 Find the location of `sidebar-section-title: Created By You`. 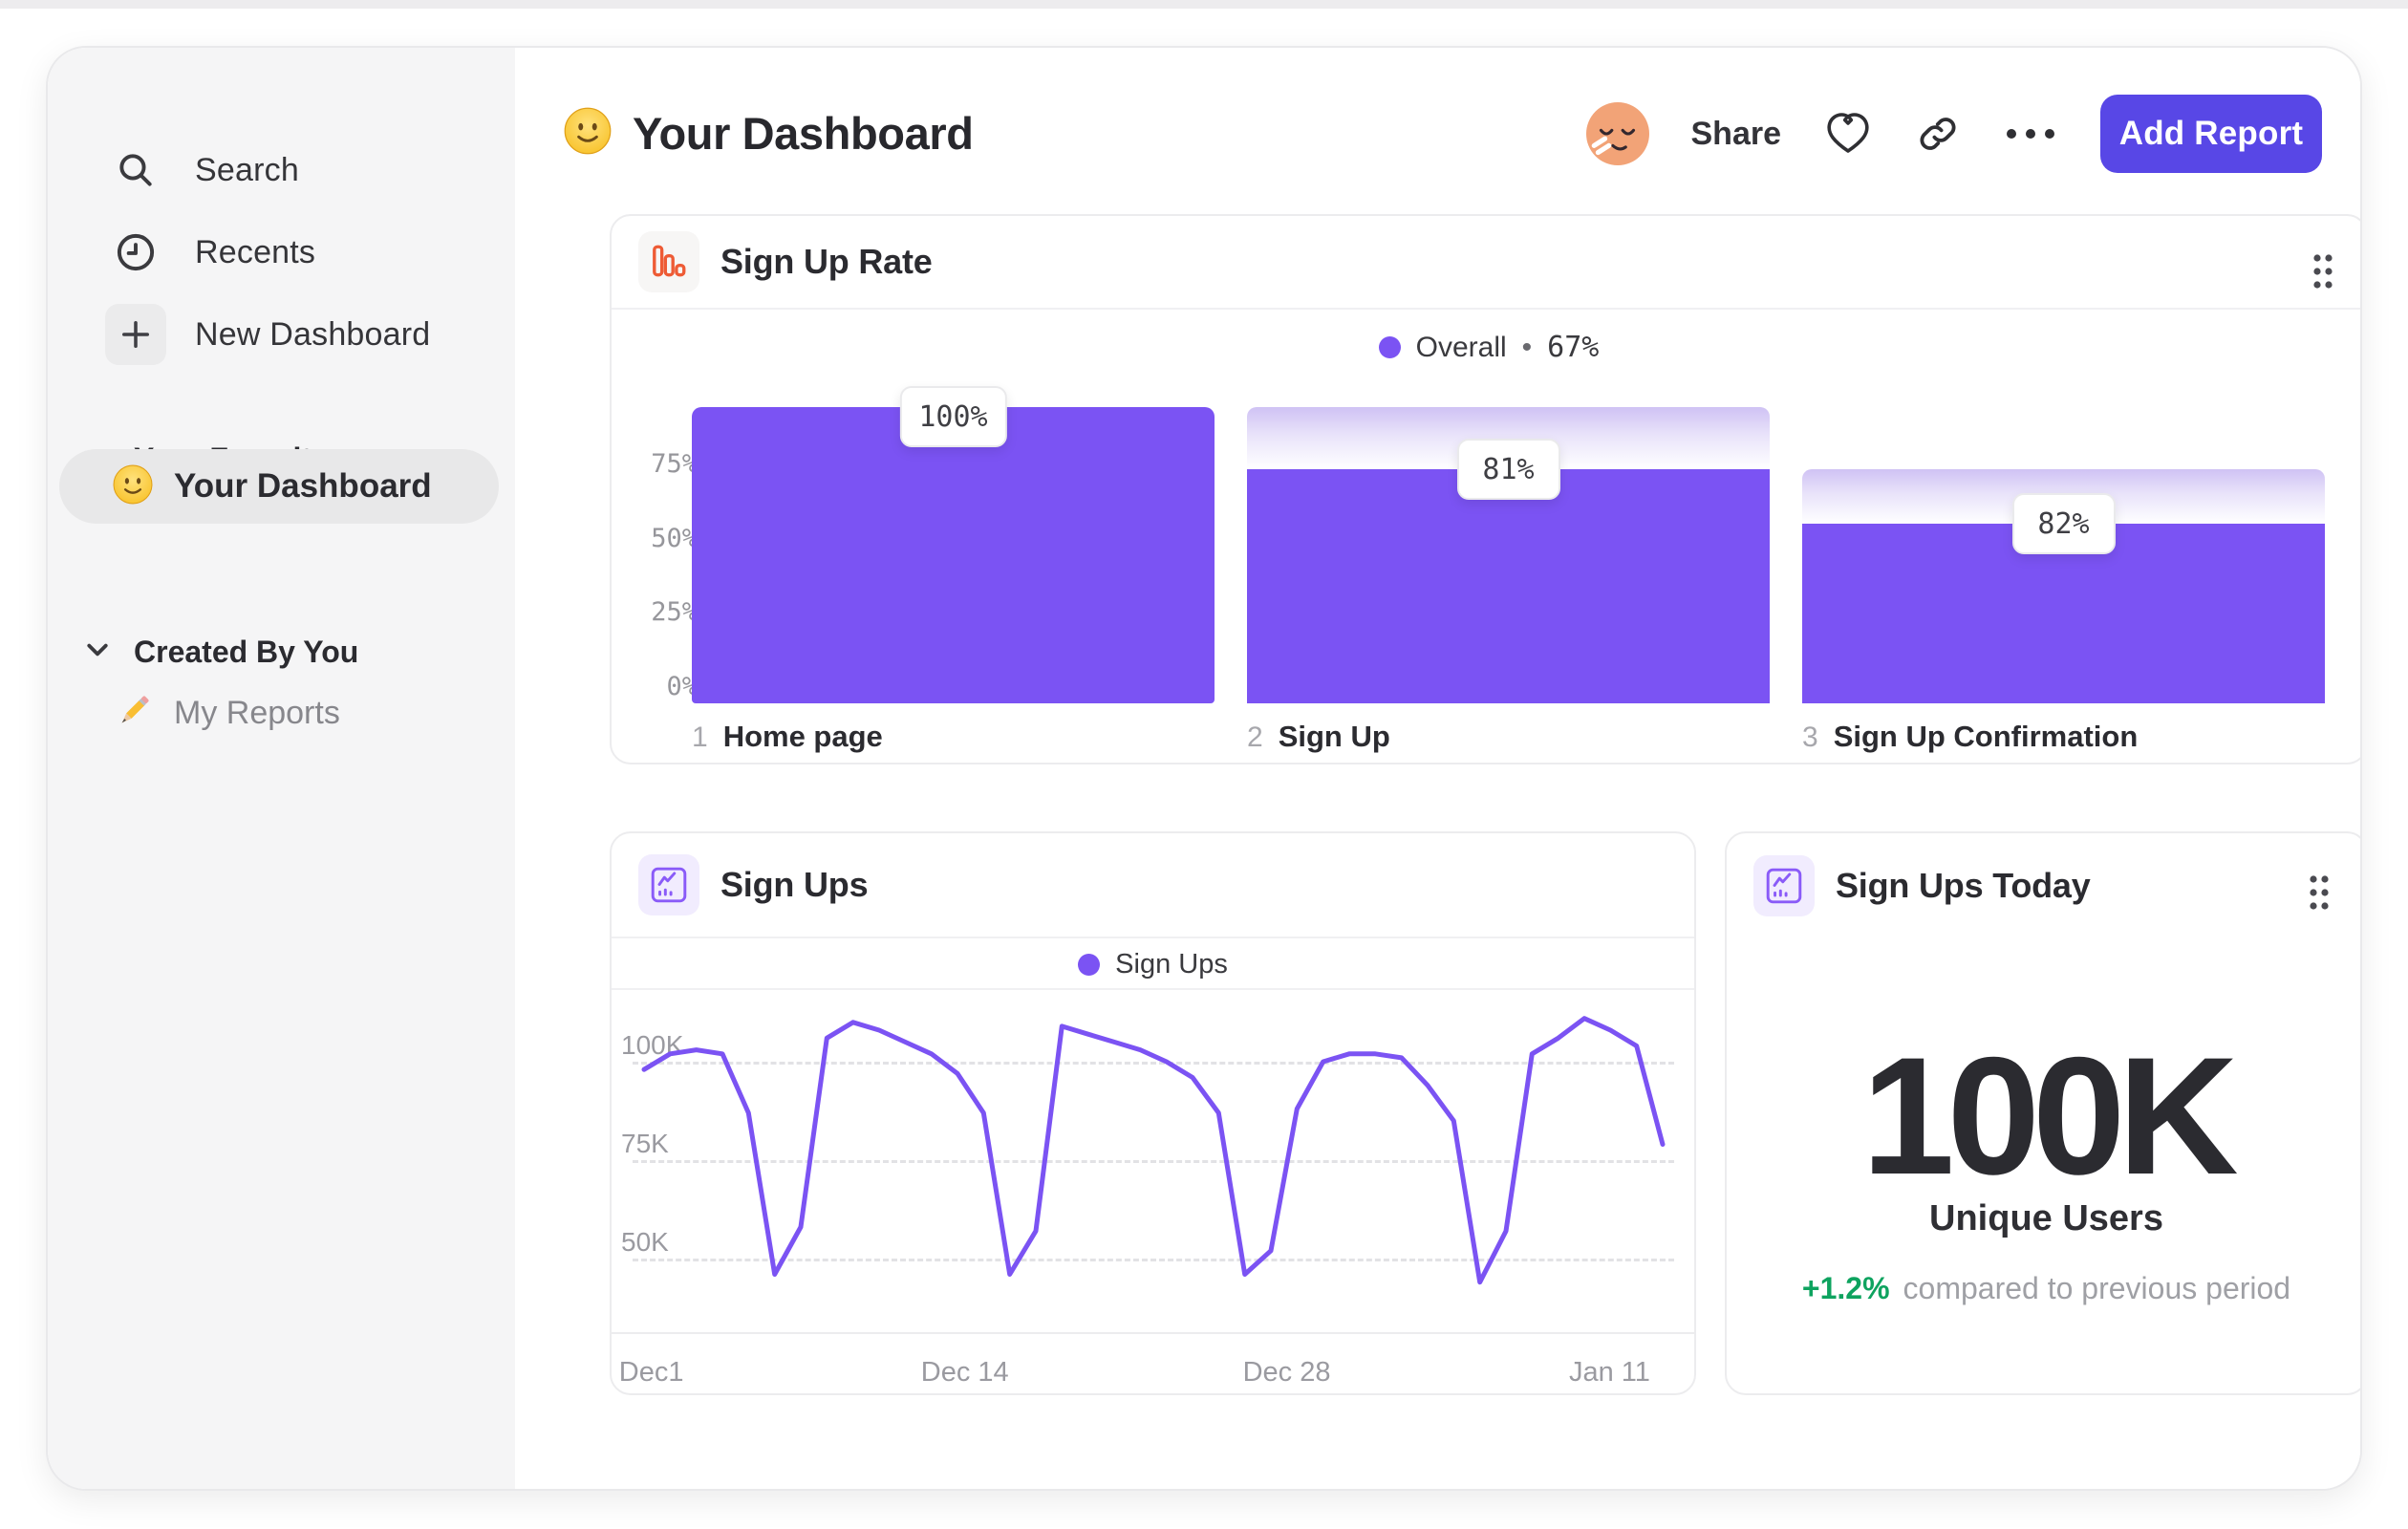

sidebar-section-title: Created By You is located at coordinates (247, 652).